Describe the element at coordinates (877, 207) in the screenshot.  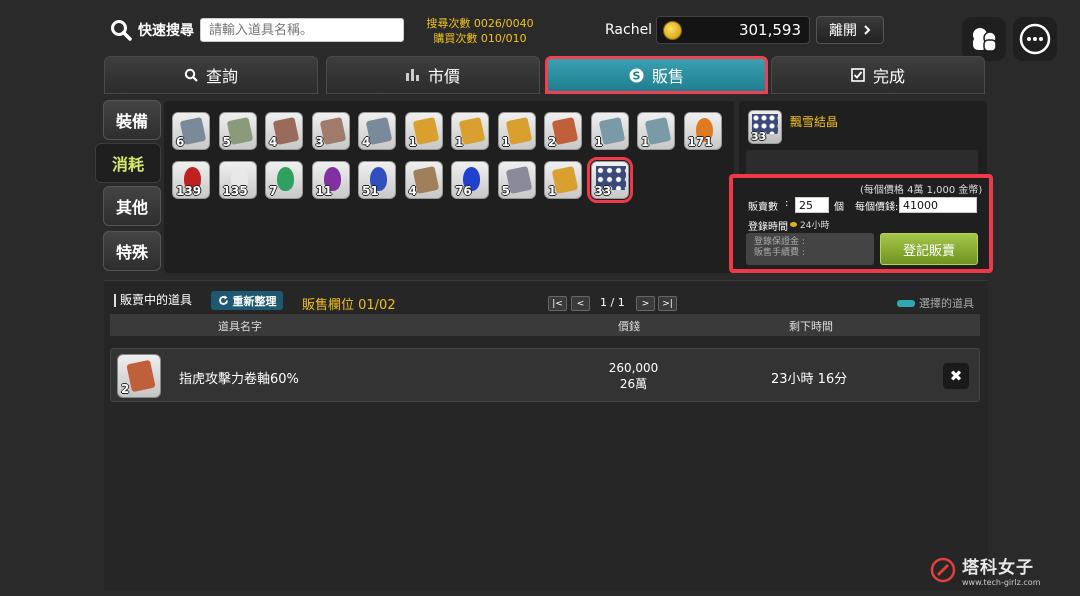
I see `price-label: 每個價錢:` at that location.